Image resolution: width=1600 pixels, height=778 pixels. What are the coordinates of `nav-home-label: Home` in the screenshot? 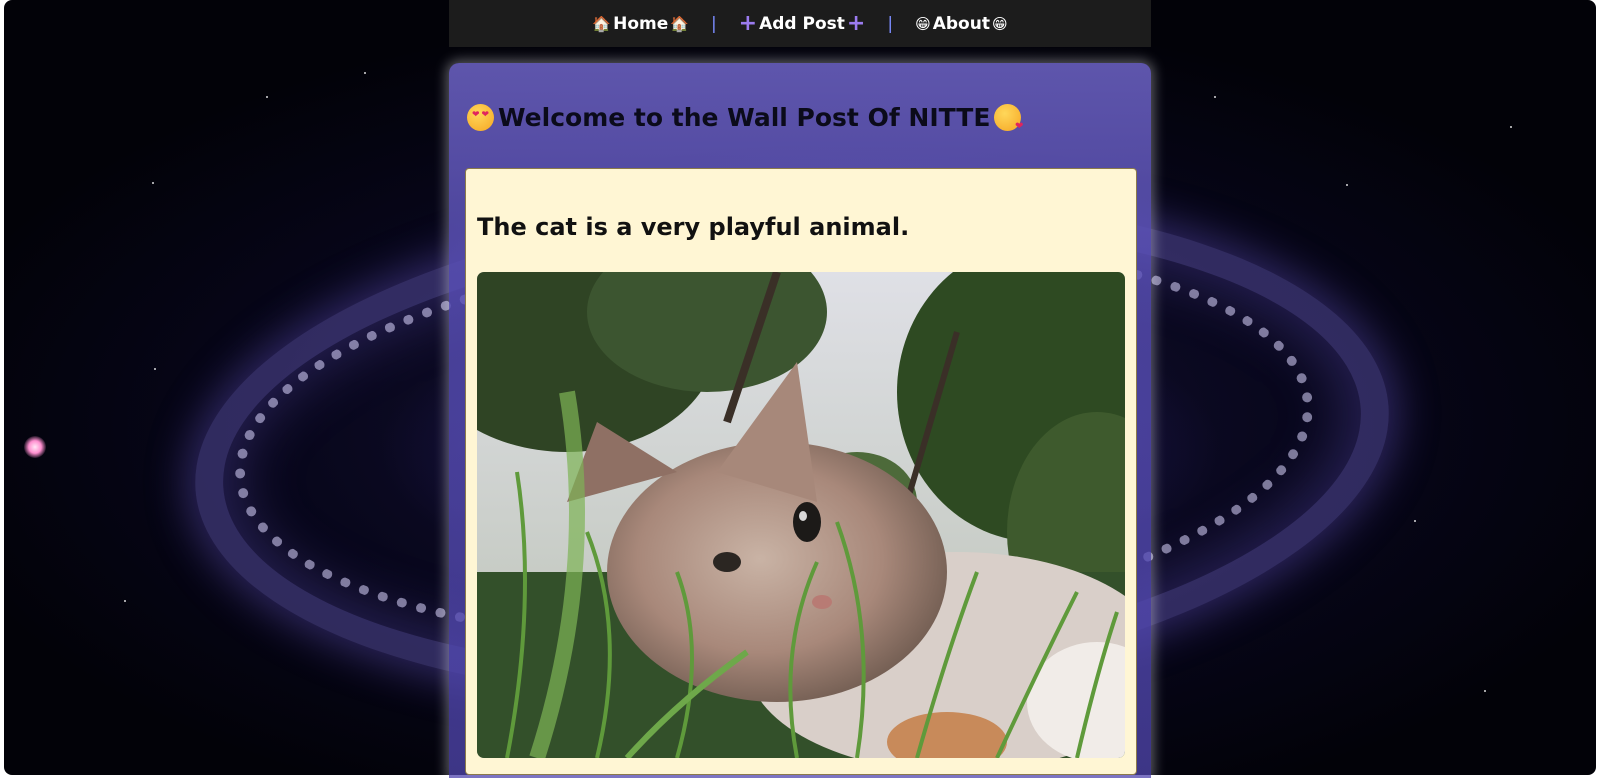 It's located at (641, 23).